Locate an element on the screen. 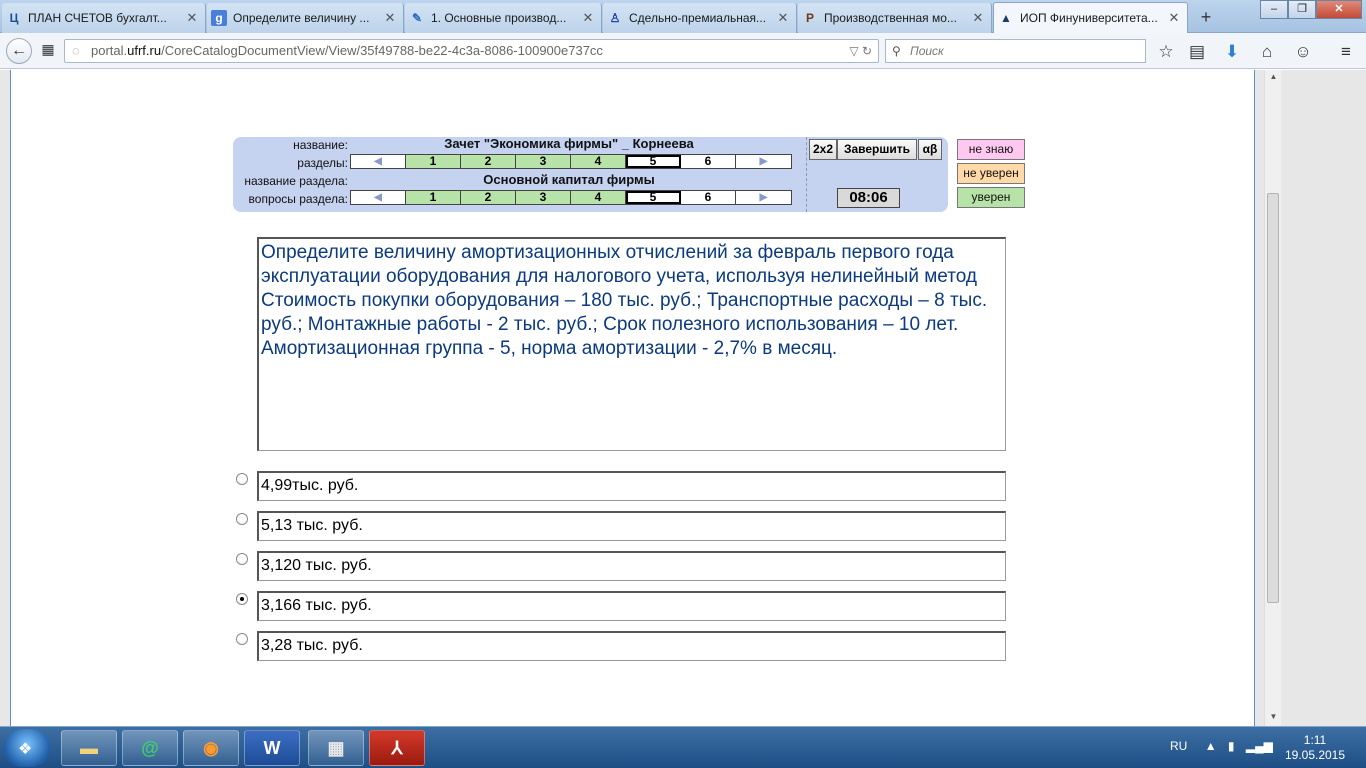 This screenshot has width=1366, height=768. maximize-icon: ❐ is located at coordinates (1302, 9).